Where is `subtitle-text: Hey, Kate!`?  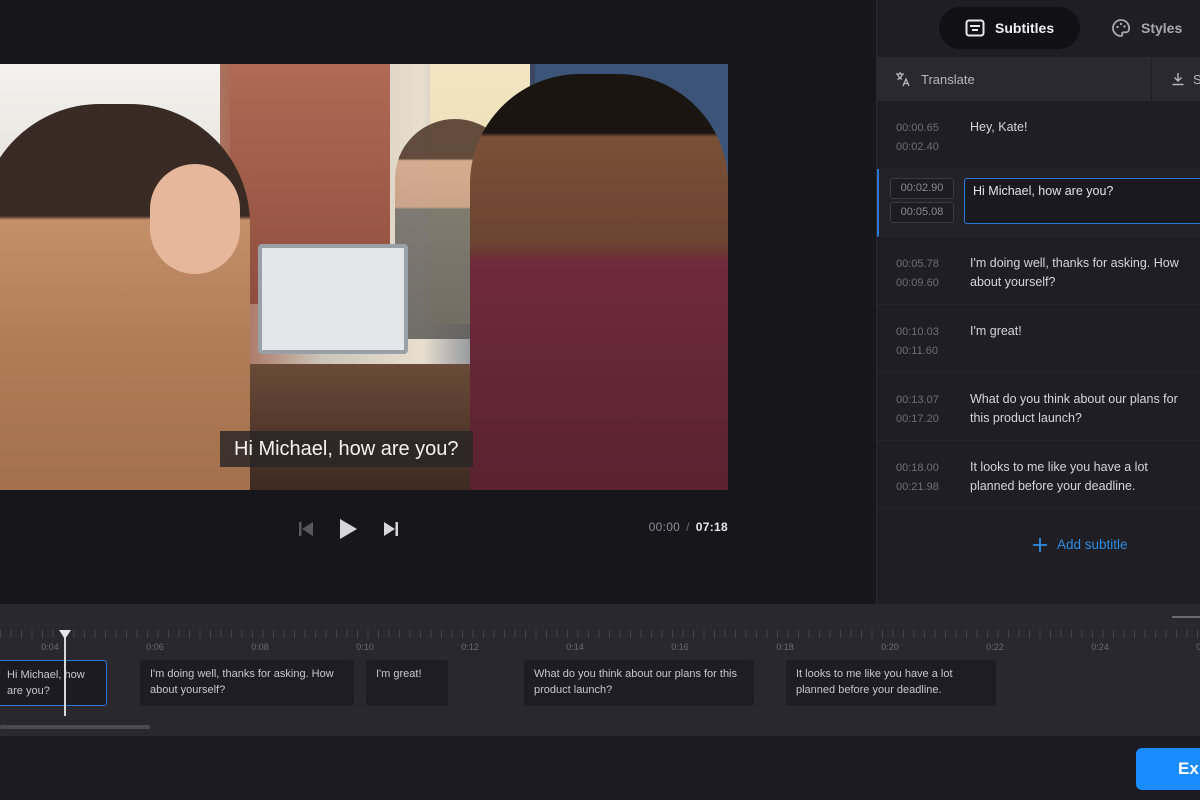 subtitle-text: Hey, Kate! is located at coordinates (999, 127).